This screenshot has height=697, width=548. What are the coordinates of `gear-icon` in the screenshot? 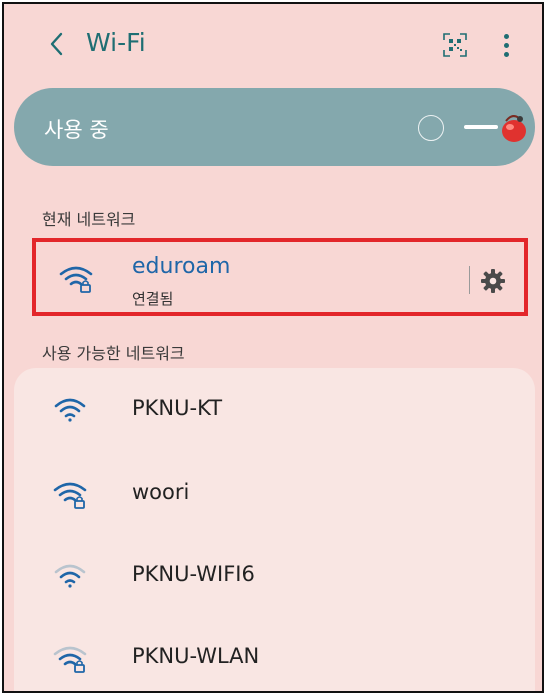 It's located at (493, 281).